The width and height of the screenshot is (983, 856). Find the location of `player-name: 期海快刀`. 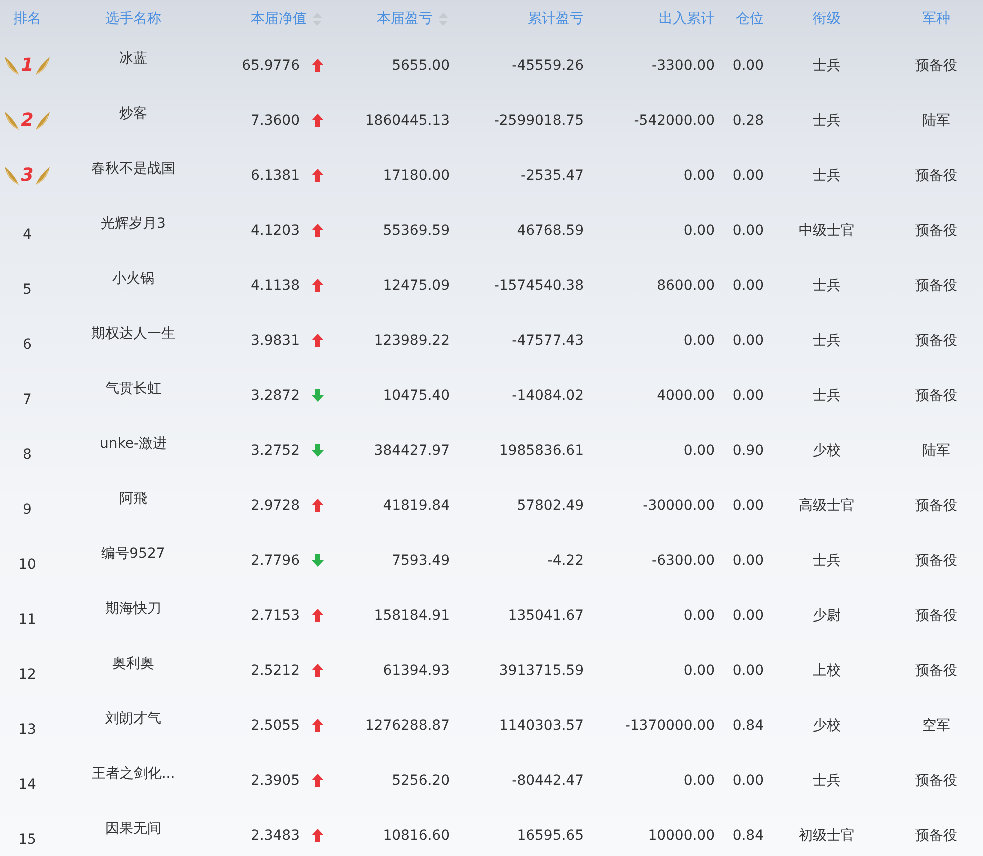

player-name: 期海快刀 is located at coordinates (134, 609).